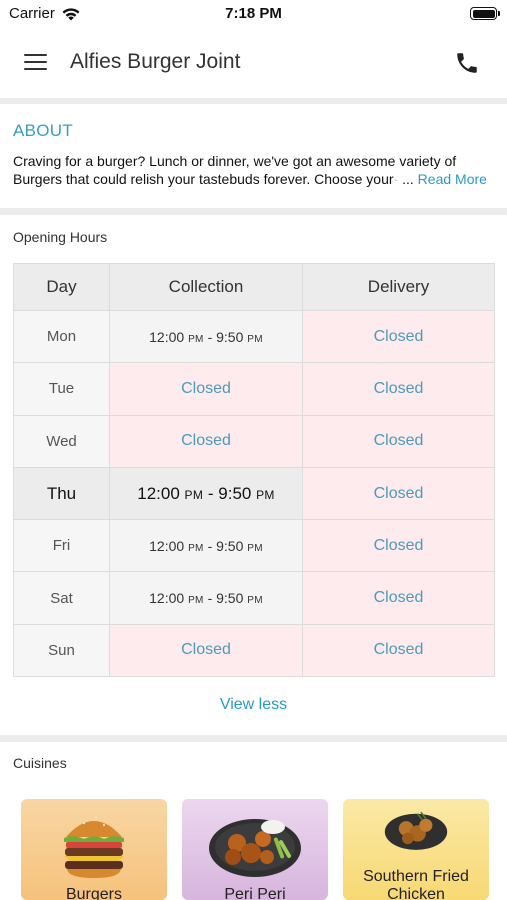  What do you see at coordinates (61, 493) in the screenshot?
I see `day-cell: Thu` at bounding box center [61, 493].